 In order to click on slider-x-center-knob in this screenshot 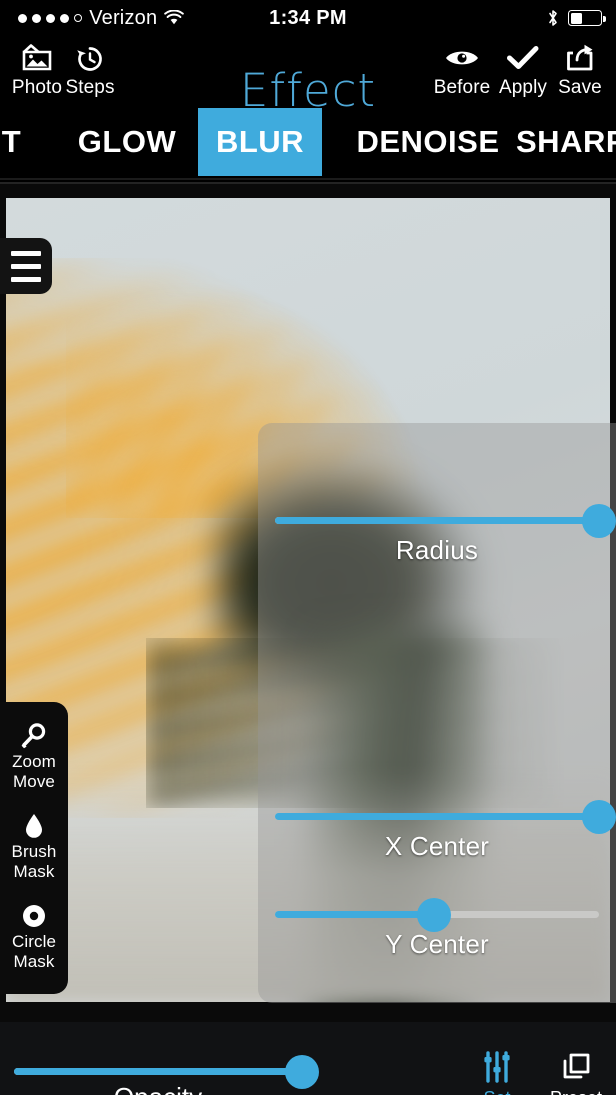, I will do `click(599, 816)`.